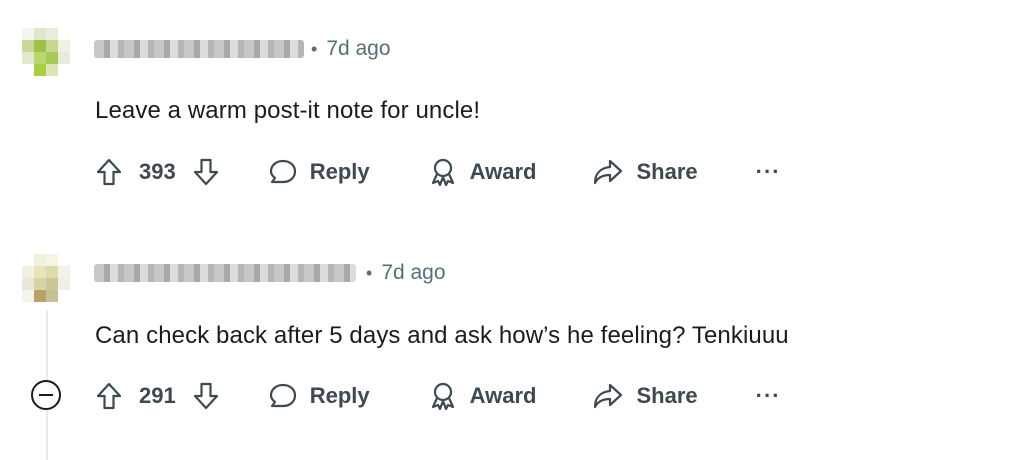  I want to click on vote-count: 291, so click(157, 395).